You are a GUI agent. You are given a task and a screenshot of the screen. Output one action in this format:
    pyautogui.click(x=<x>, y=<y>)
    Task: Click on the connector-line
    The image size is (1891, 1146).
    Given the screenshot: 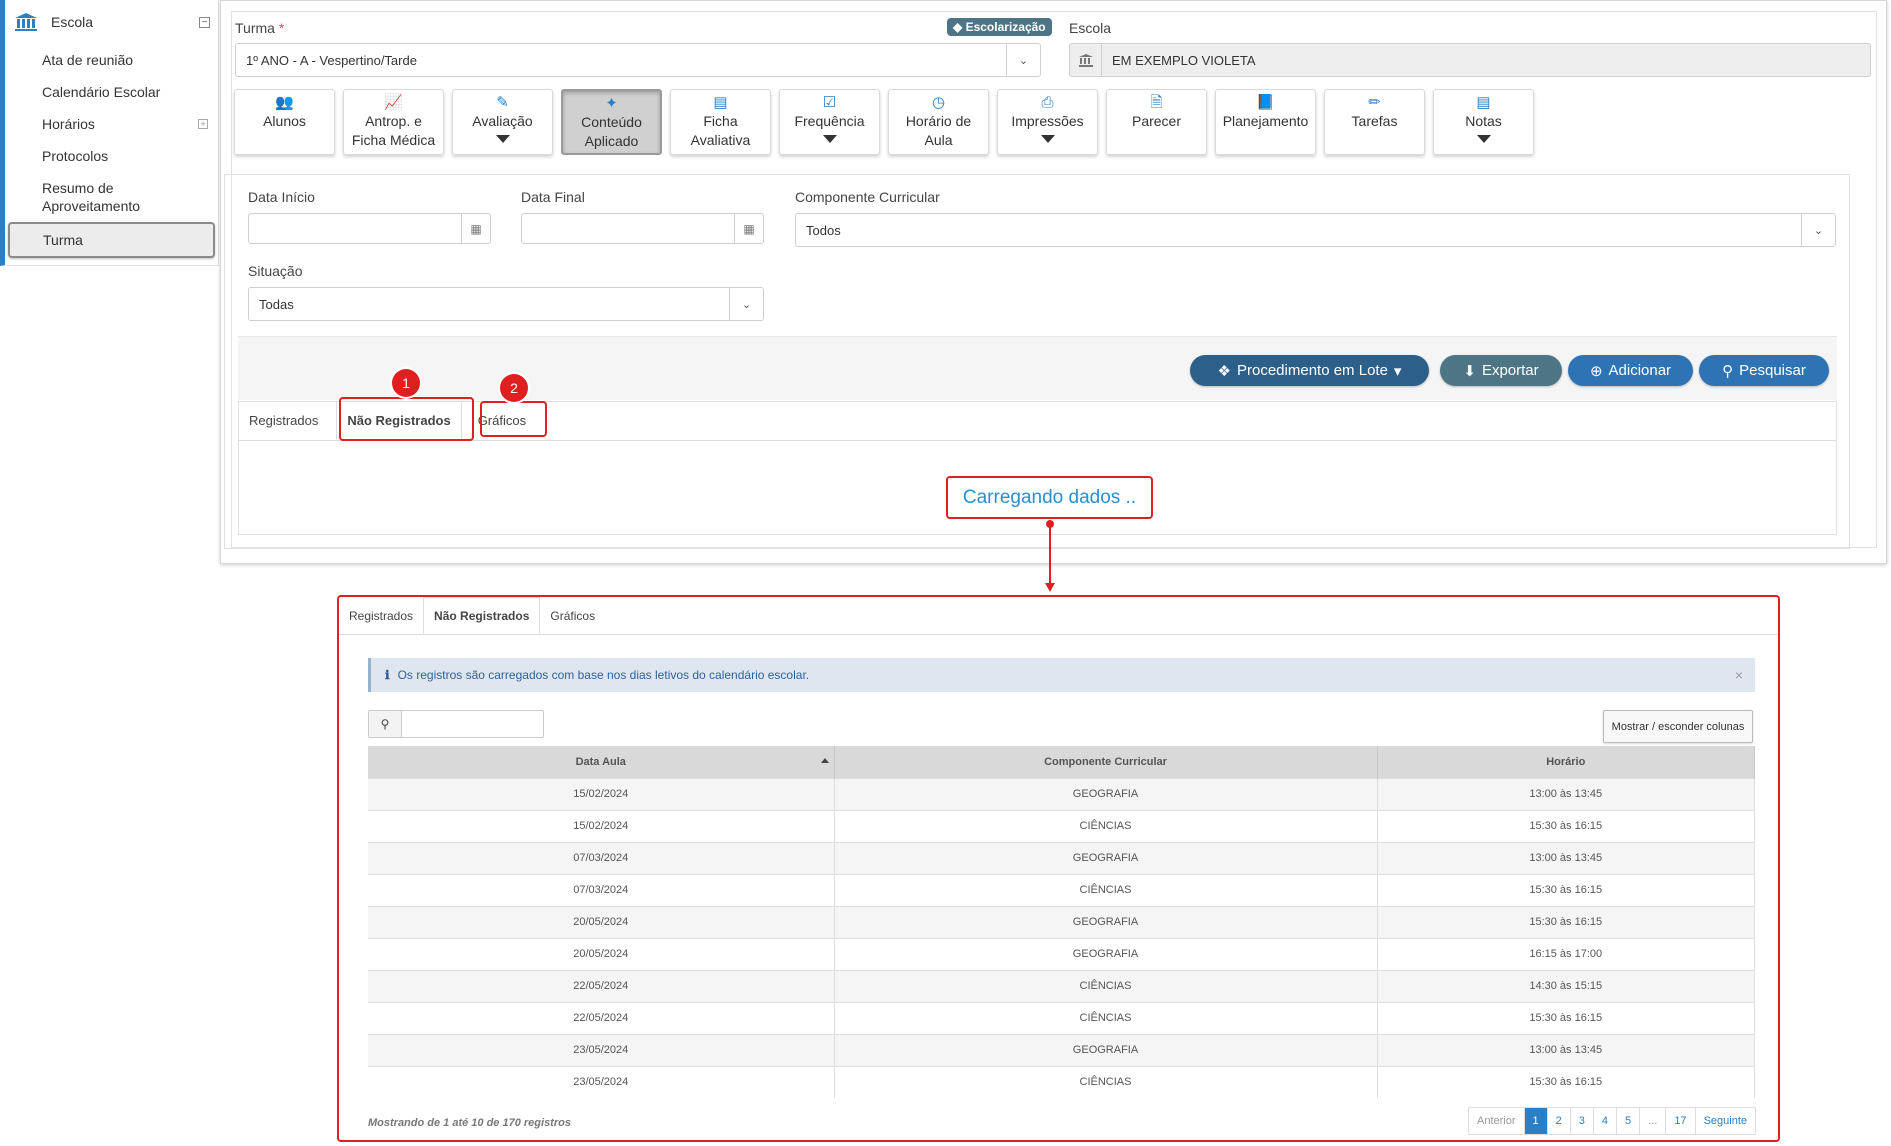 What is the action you would take?
    pyautogui.click(x=1050, y=555)
    